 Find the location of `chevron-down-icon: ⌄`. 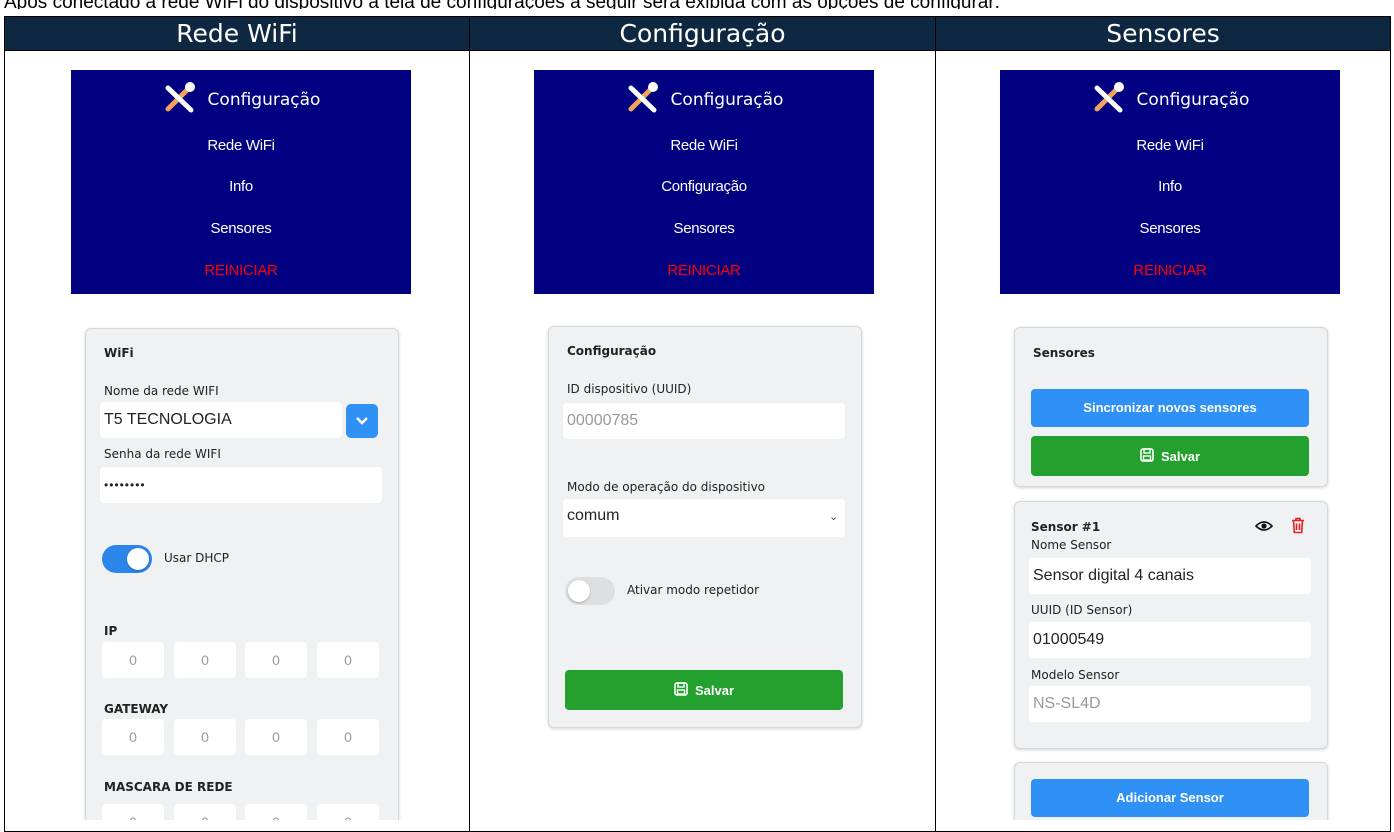

chevron-down-icon: ⌄ is located at coordinates (834, 517).